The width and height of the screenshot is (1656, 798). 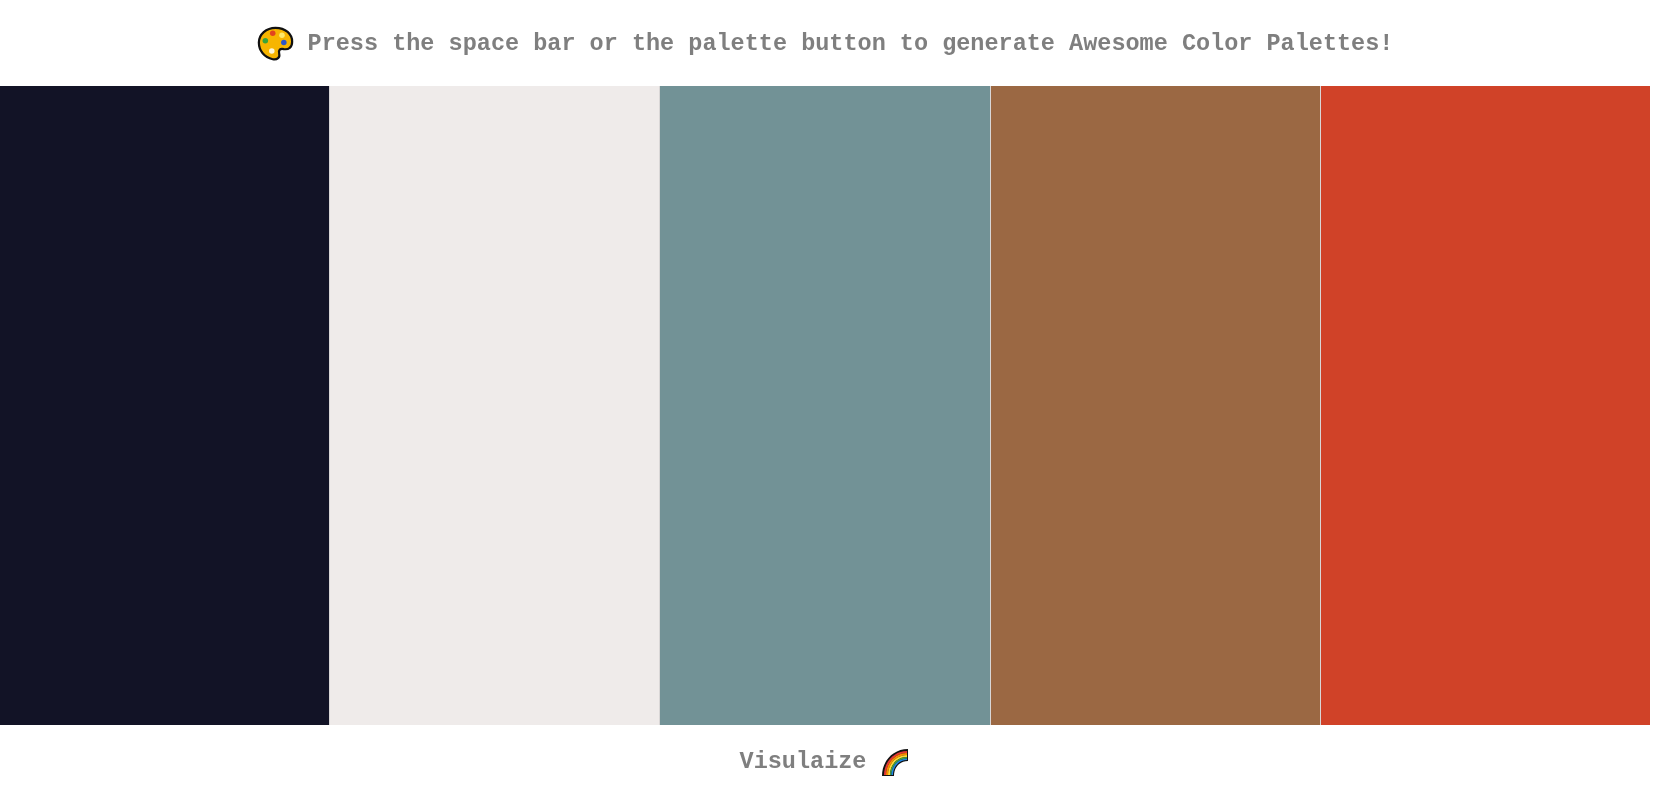 I want to click on instruction-text: Press the space bar or the palette button to generate Awesome Color Palettes!, so click(x=850, y=43).